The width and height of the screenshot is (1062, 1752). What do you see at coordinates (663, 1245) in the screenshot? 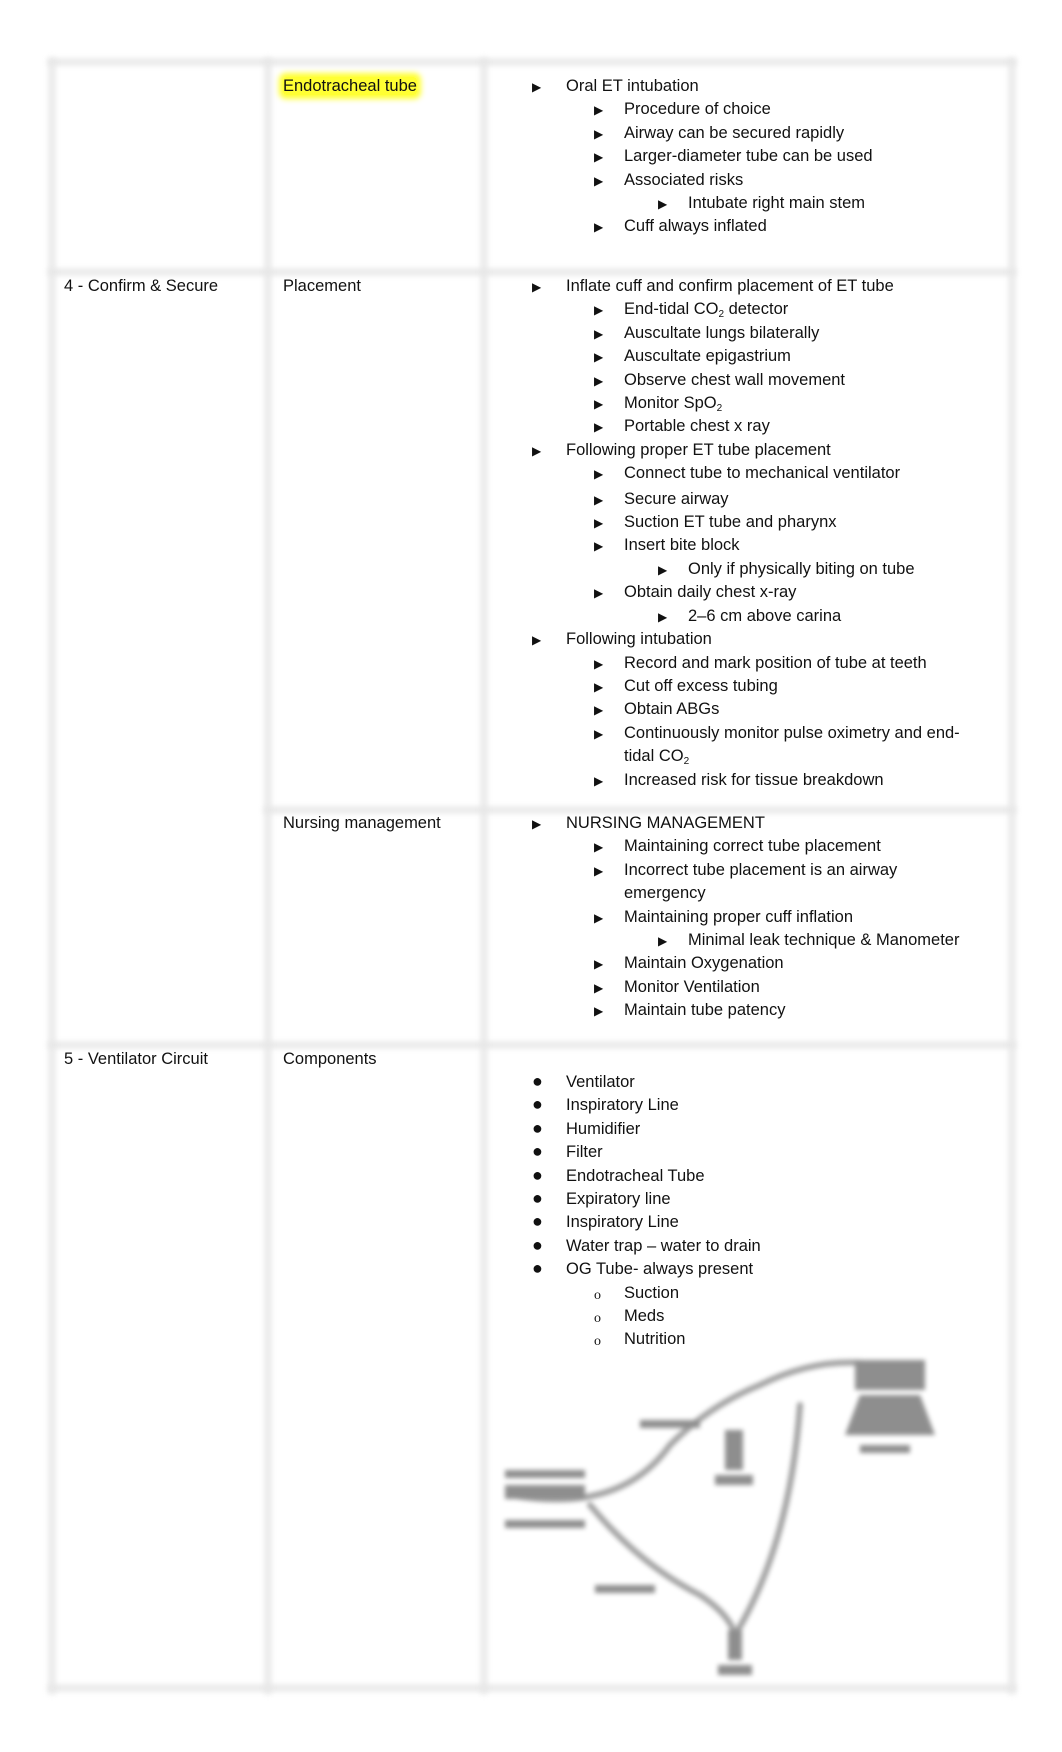
I see `list-item-text: Water trap – water to drain` at bounding box center [663, 1245].